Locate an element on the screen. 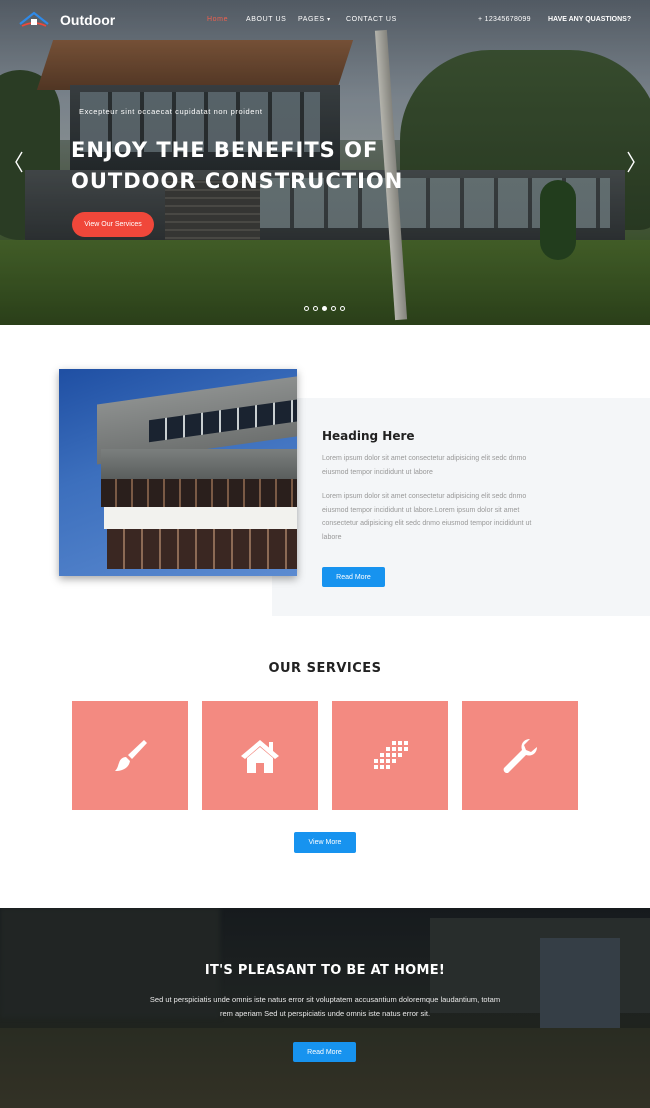  nav-phone: + 12345678099 is located at coordinates (504, 19).